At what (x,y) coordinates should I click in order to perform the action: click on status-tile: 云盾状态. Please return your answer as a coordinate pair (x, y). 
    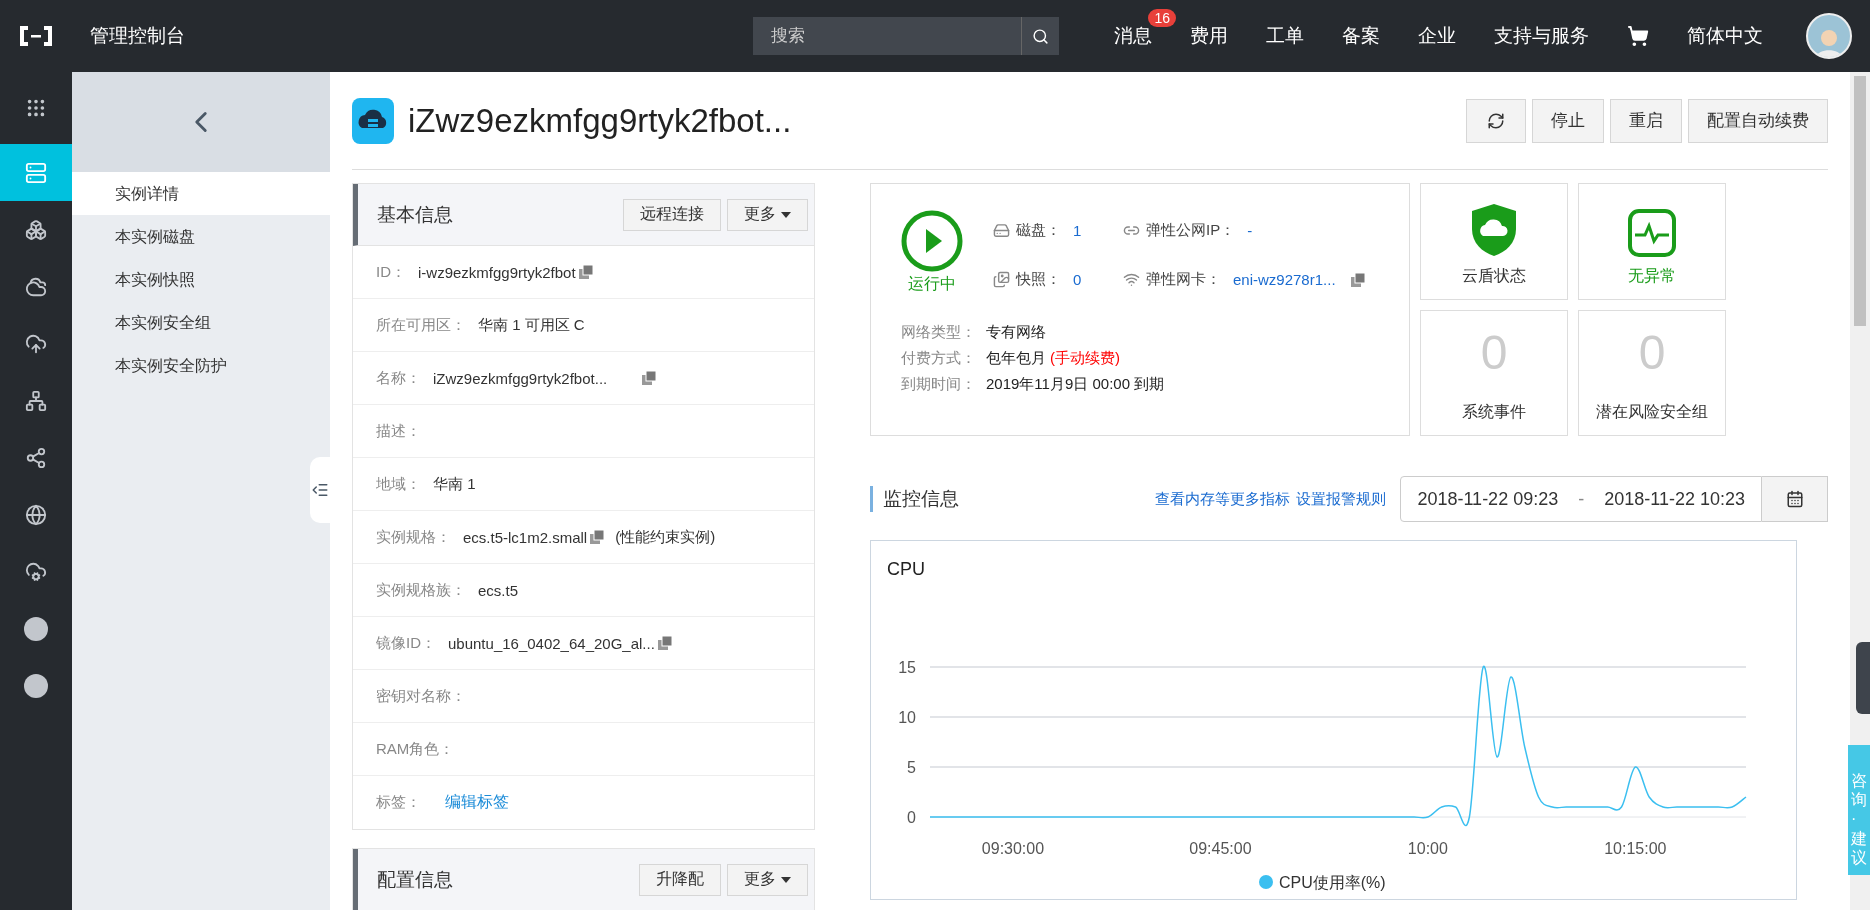
    Looking at the image, I should click on (1494, 241).